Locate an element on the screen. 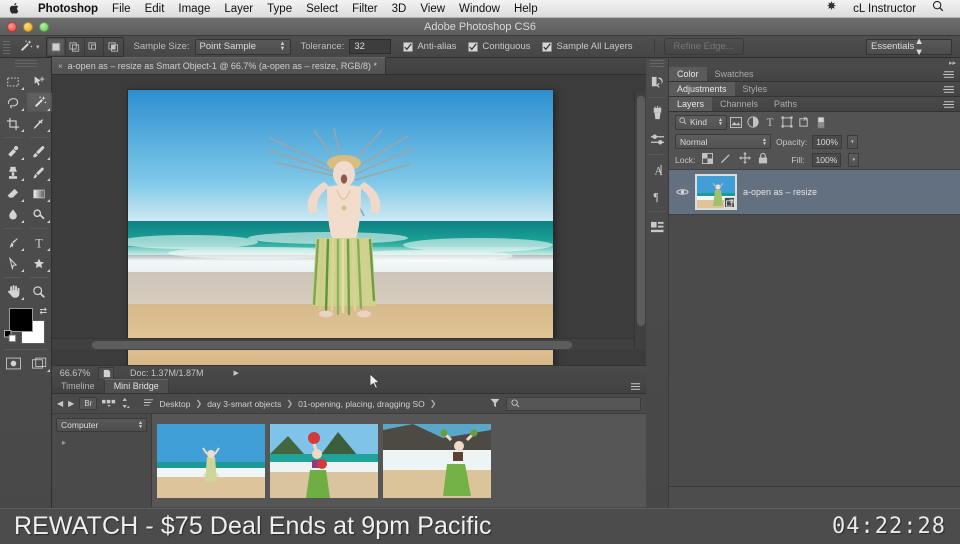 This screenshot has width=960, height=544. path-selection-tool is located at coordinates (13, 263).